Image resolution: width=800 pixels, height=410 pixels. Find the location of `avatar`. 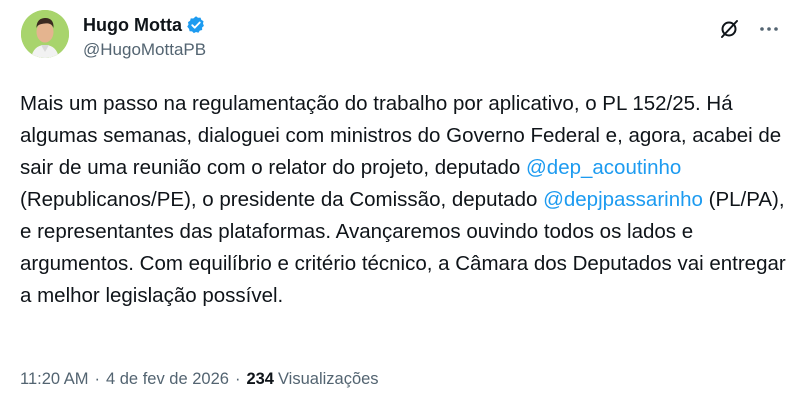

avatar is located at coordinates (45, 34).